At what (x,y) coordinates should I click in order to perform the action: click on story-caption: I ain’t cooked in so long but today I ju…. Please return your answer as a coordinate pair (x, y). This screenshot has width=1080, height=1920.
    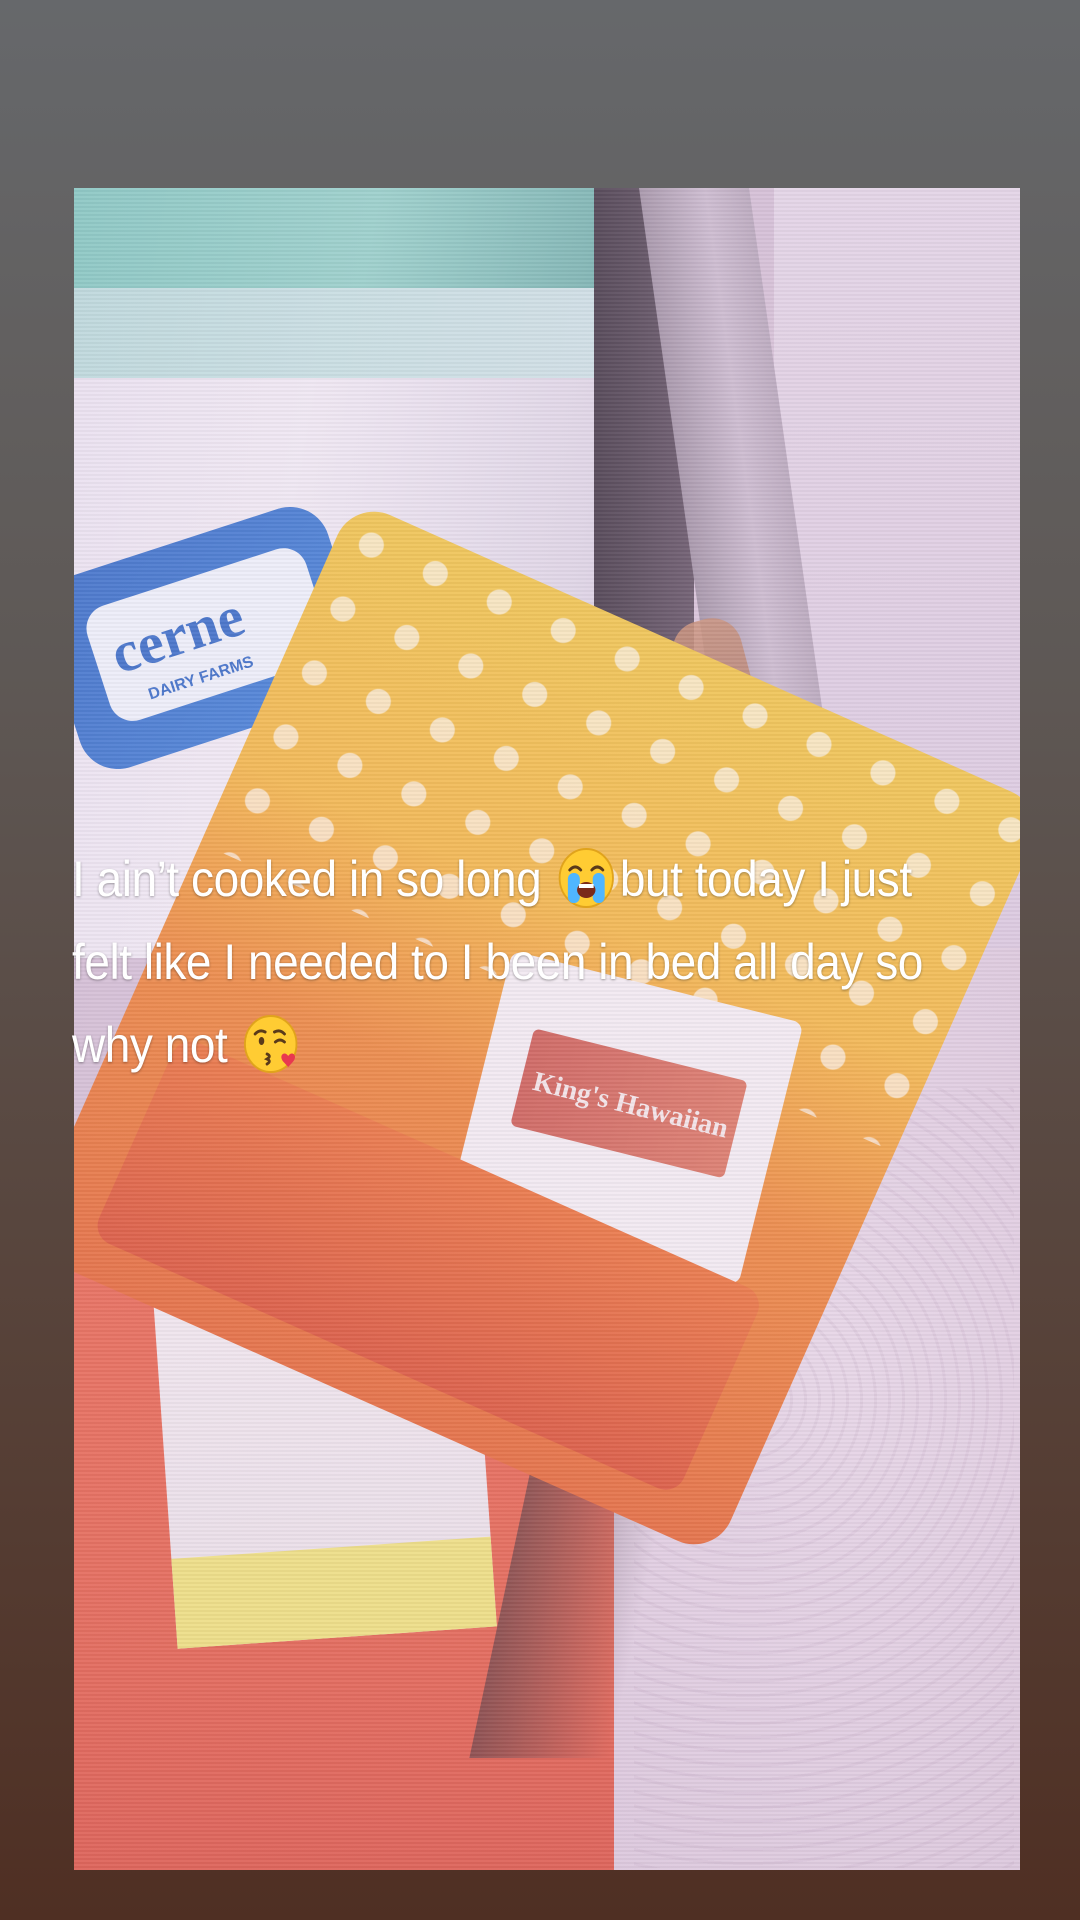
    Looking at the image, I should click on (500, 962).